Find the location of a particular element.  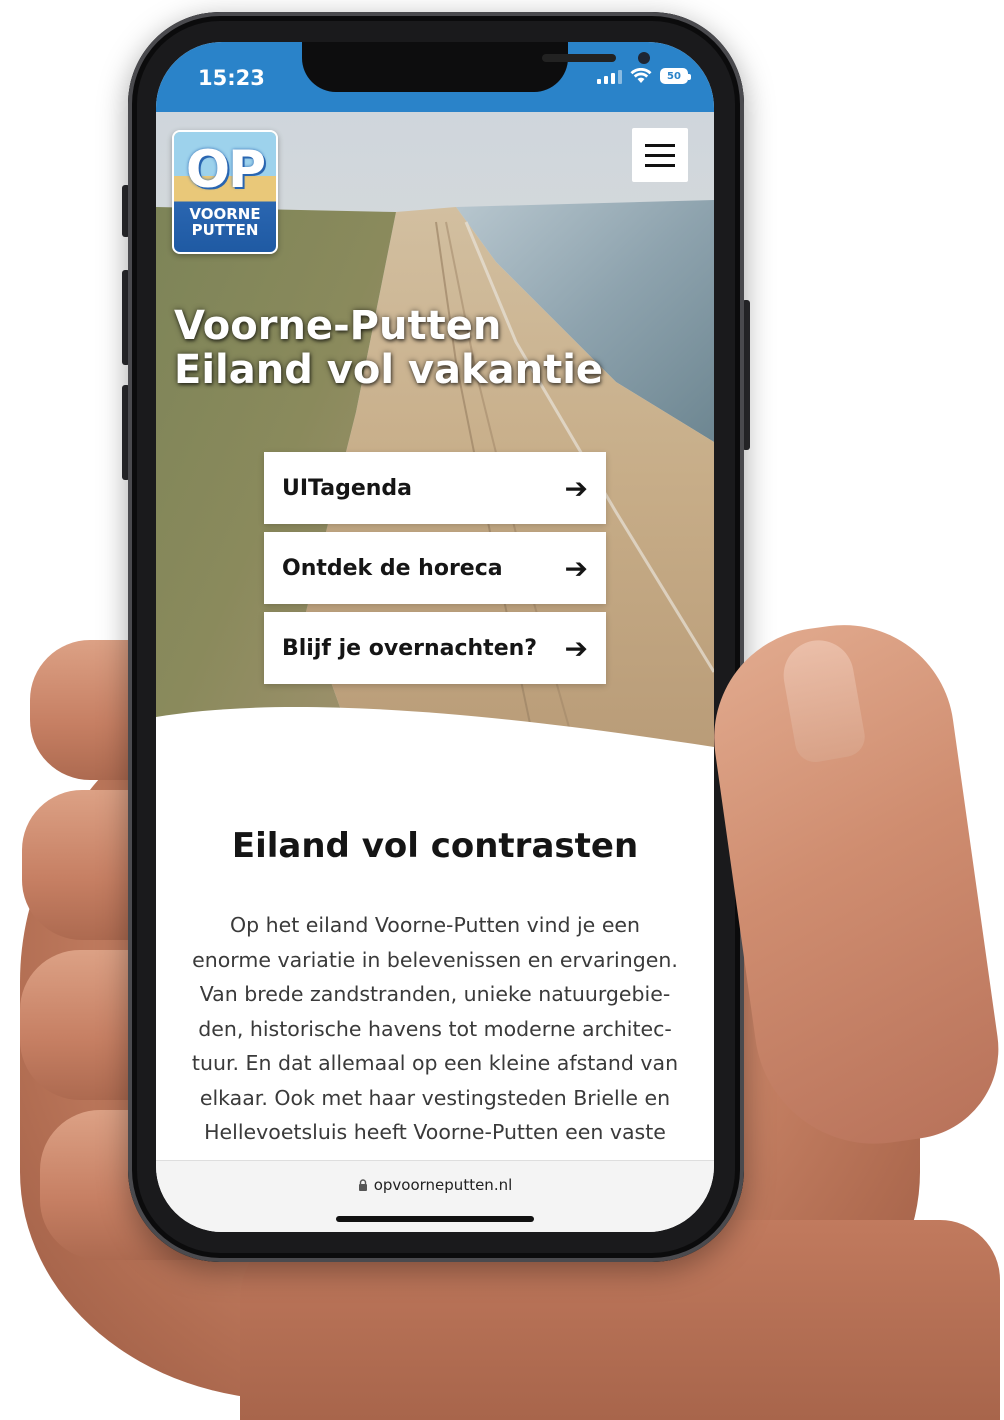

cta-label: Blijf je overnachten? is located at coordinates (410, 648).